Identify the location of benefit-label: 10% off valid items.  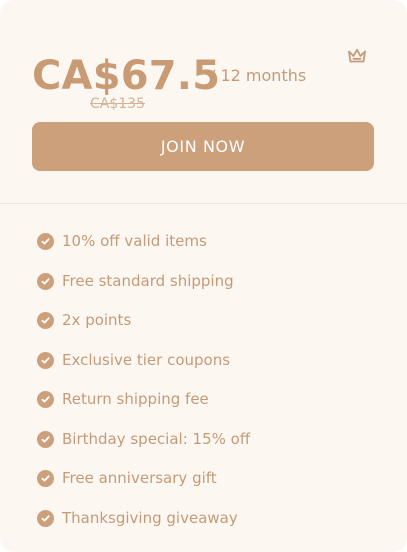
(134, 241).